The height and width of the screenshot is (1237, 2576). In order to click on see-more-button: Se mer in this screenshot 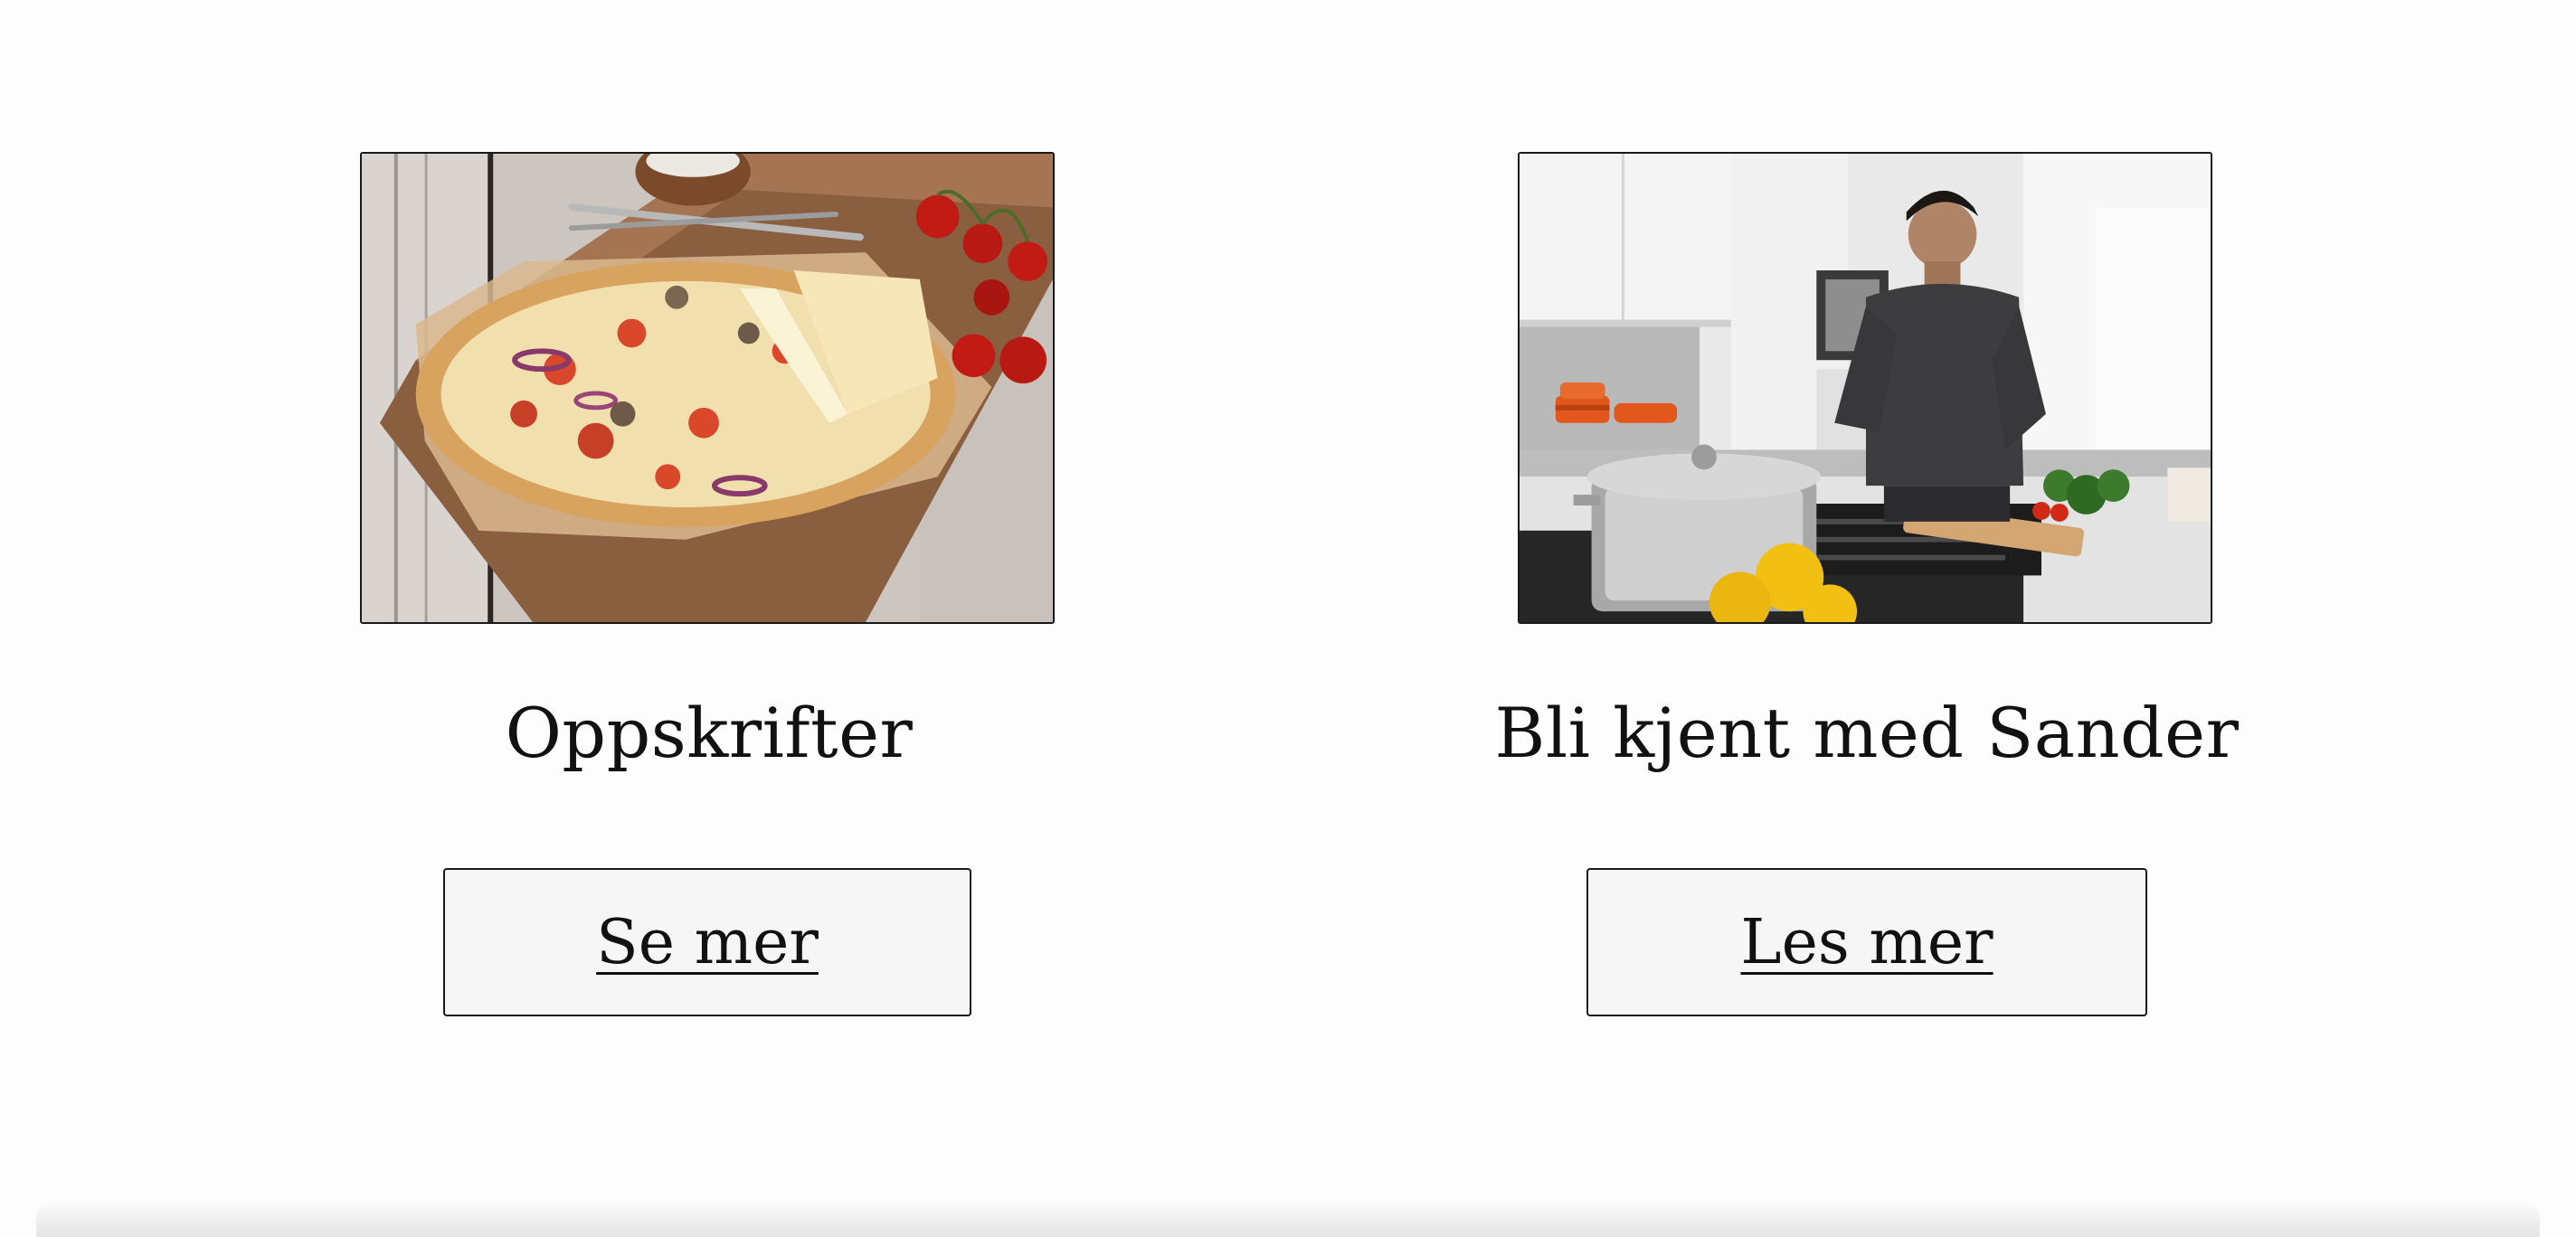, I will do `click(707, 942)`.